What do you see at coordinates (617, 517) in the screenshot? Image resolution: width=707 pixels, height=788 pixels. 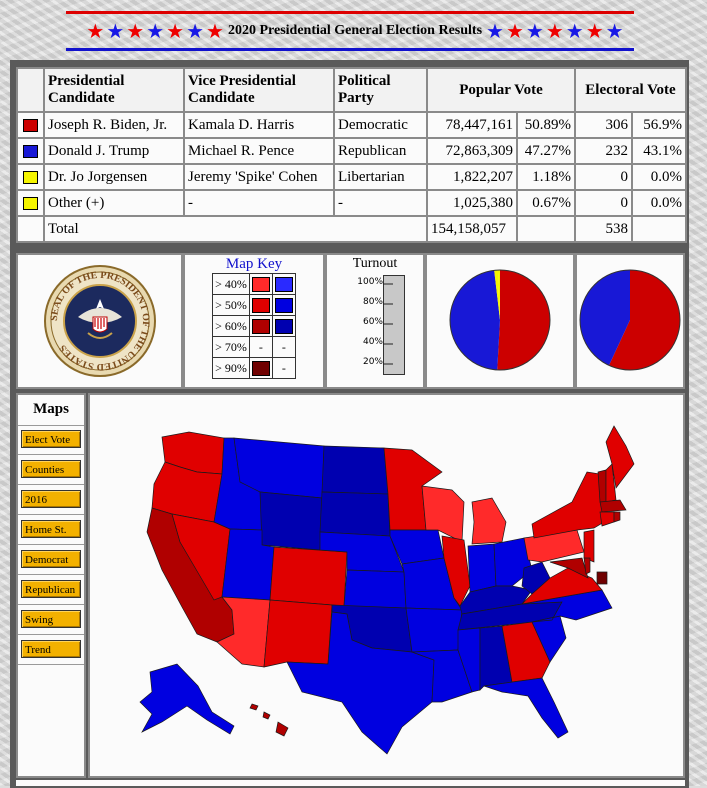 I see `state-rhode-island` at bounding box center [617, 517].